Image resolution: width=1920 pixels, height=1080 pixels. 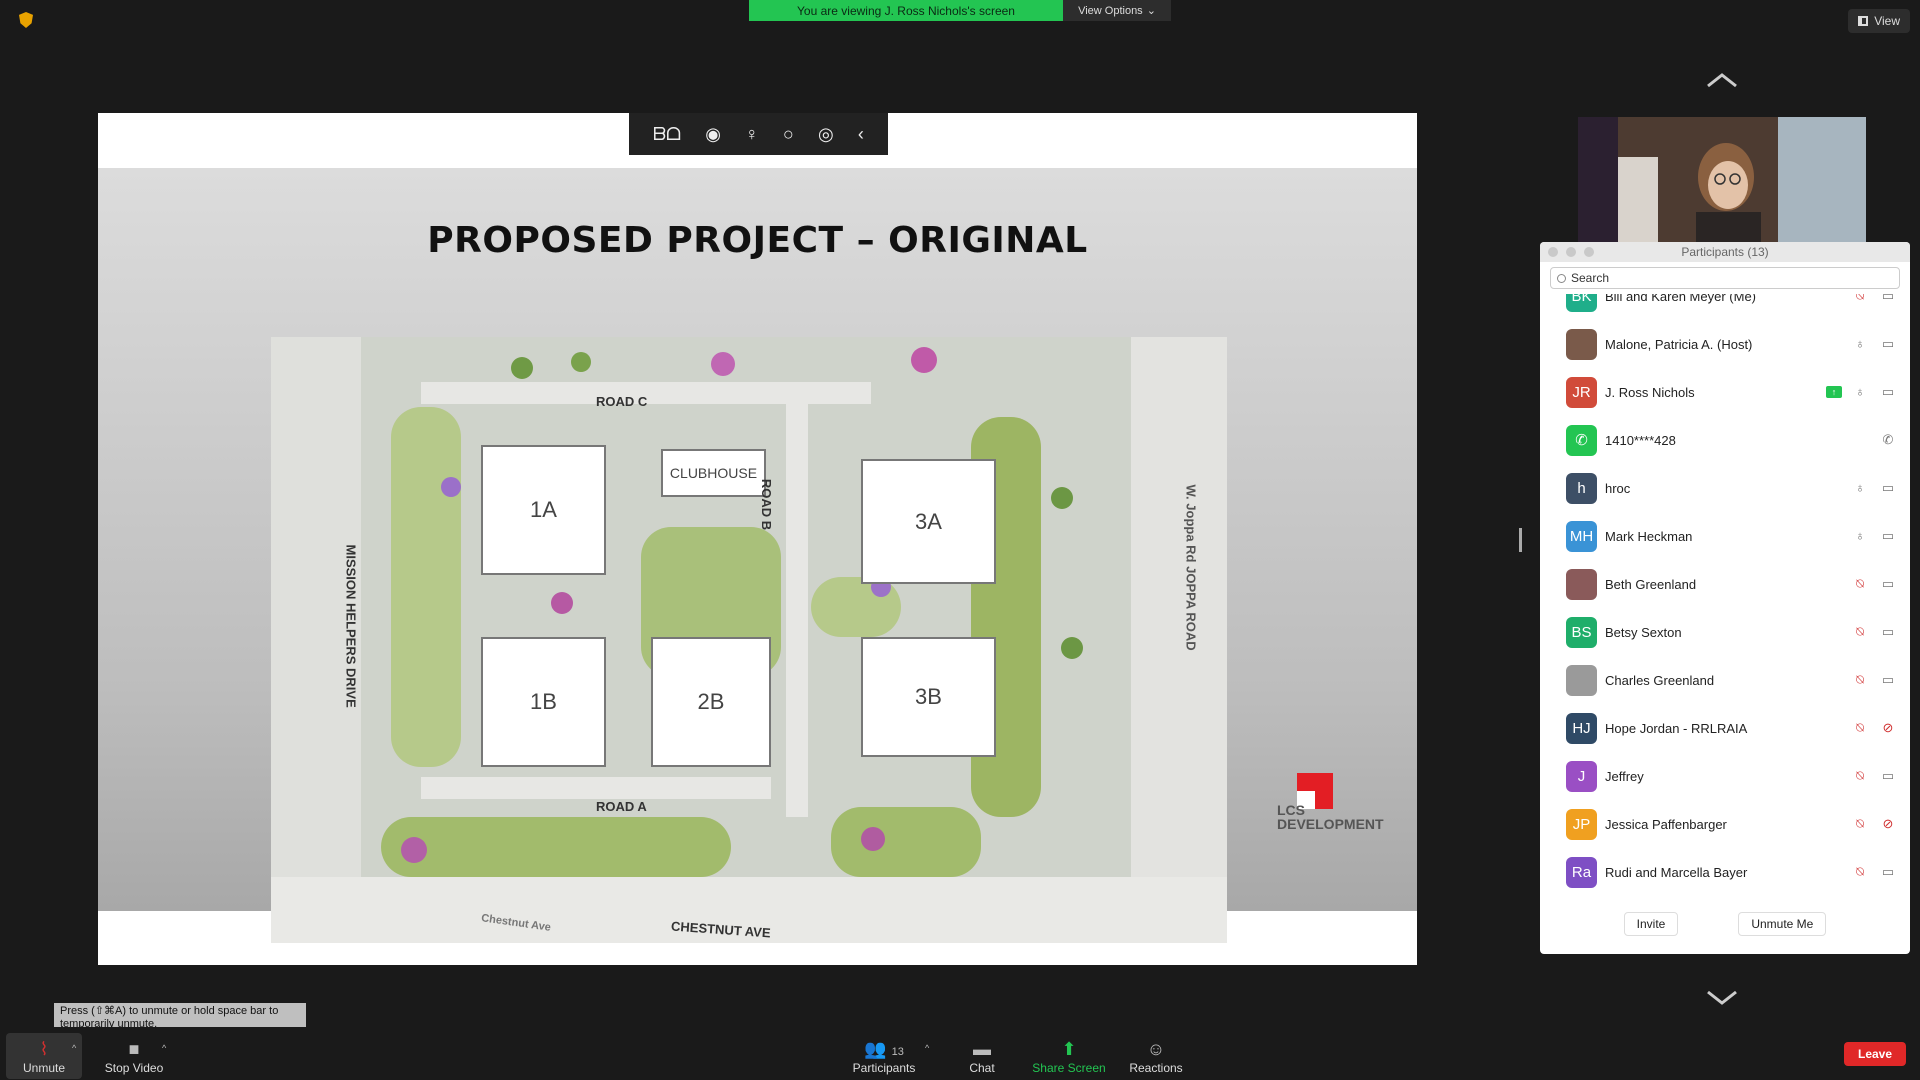 I want to click on view-options-label: View Options, so click(x=1110, y=10).